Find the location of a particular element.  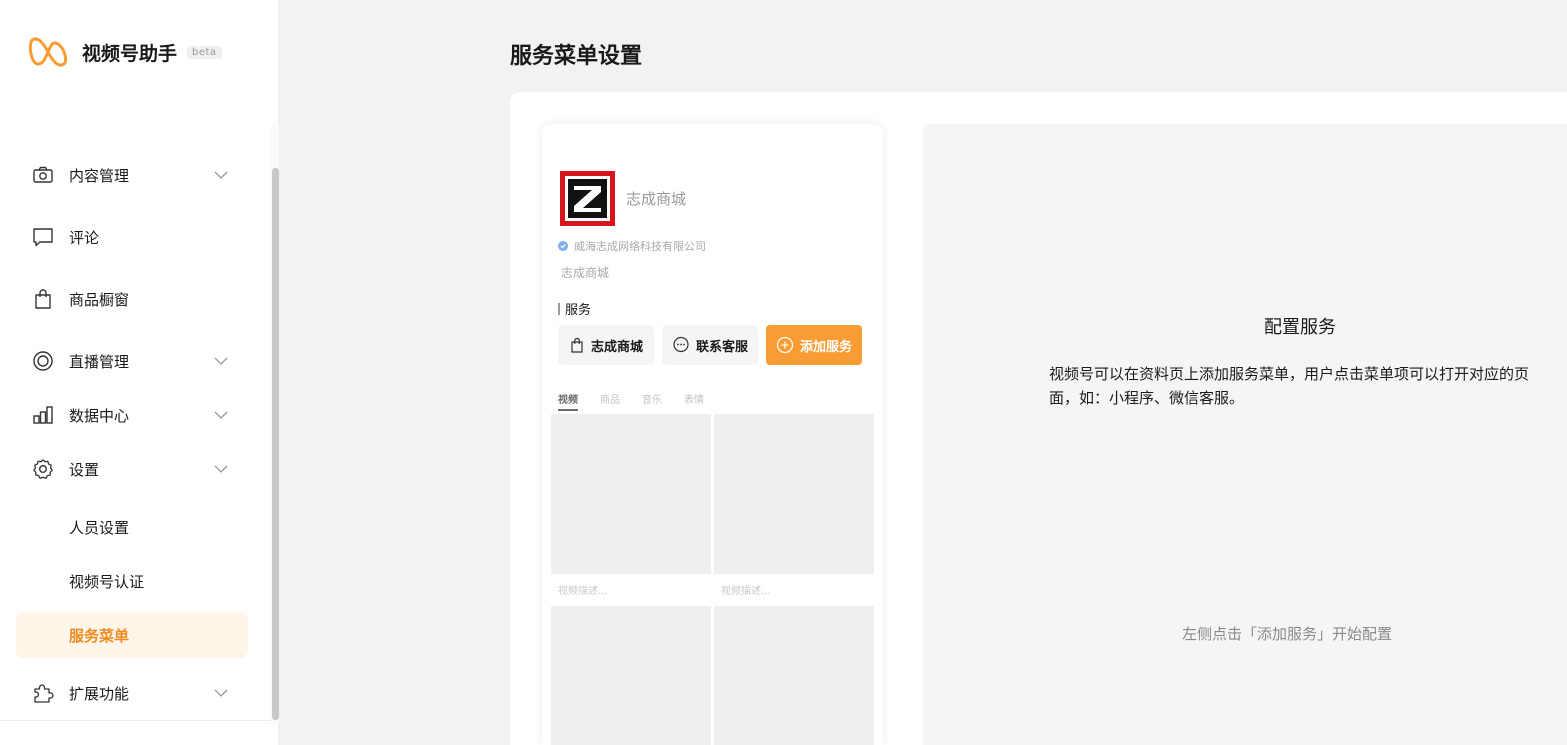

sidebar-item-extensions: 扩展功能 is located at coordinates (132, 693).